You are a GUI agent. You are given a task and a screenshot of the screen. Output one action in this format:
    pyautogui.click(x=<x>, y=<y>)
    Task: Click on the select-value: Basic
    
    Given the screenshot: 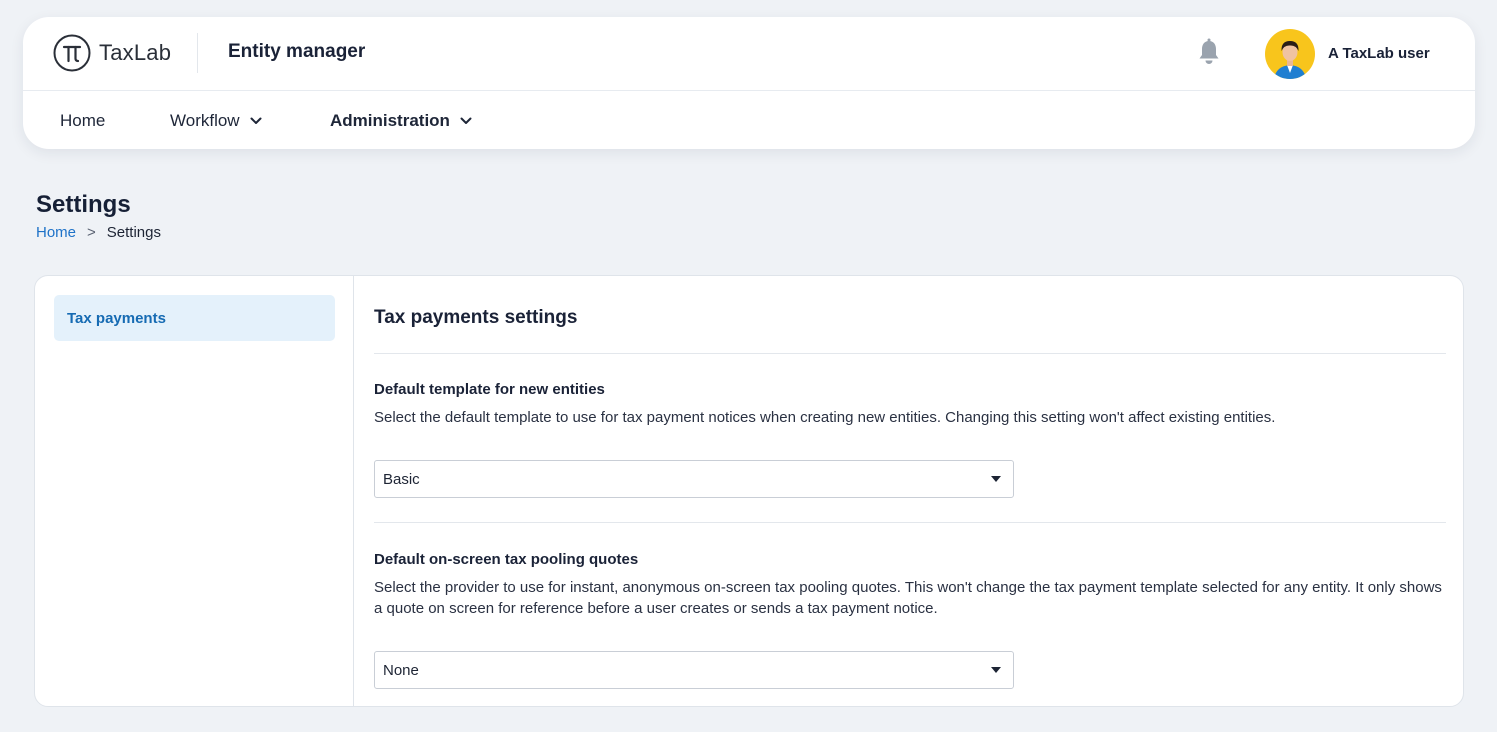 What is the action you would take?
    pyautogui.click(x=401, y=479)
    